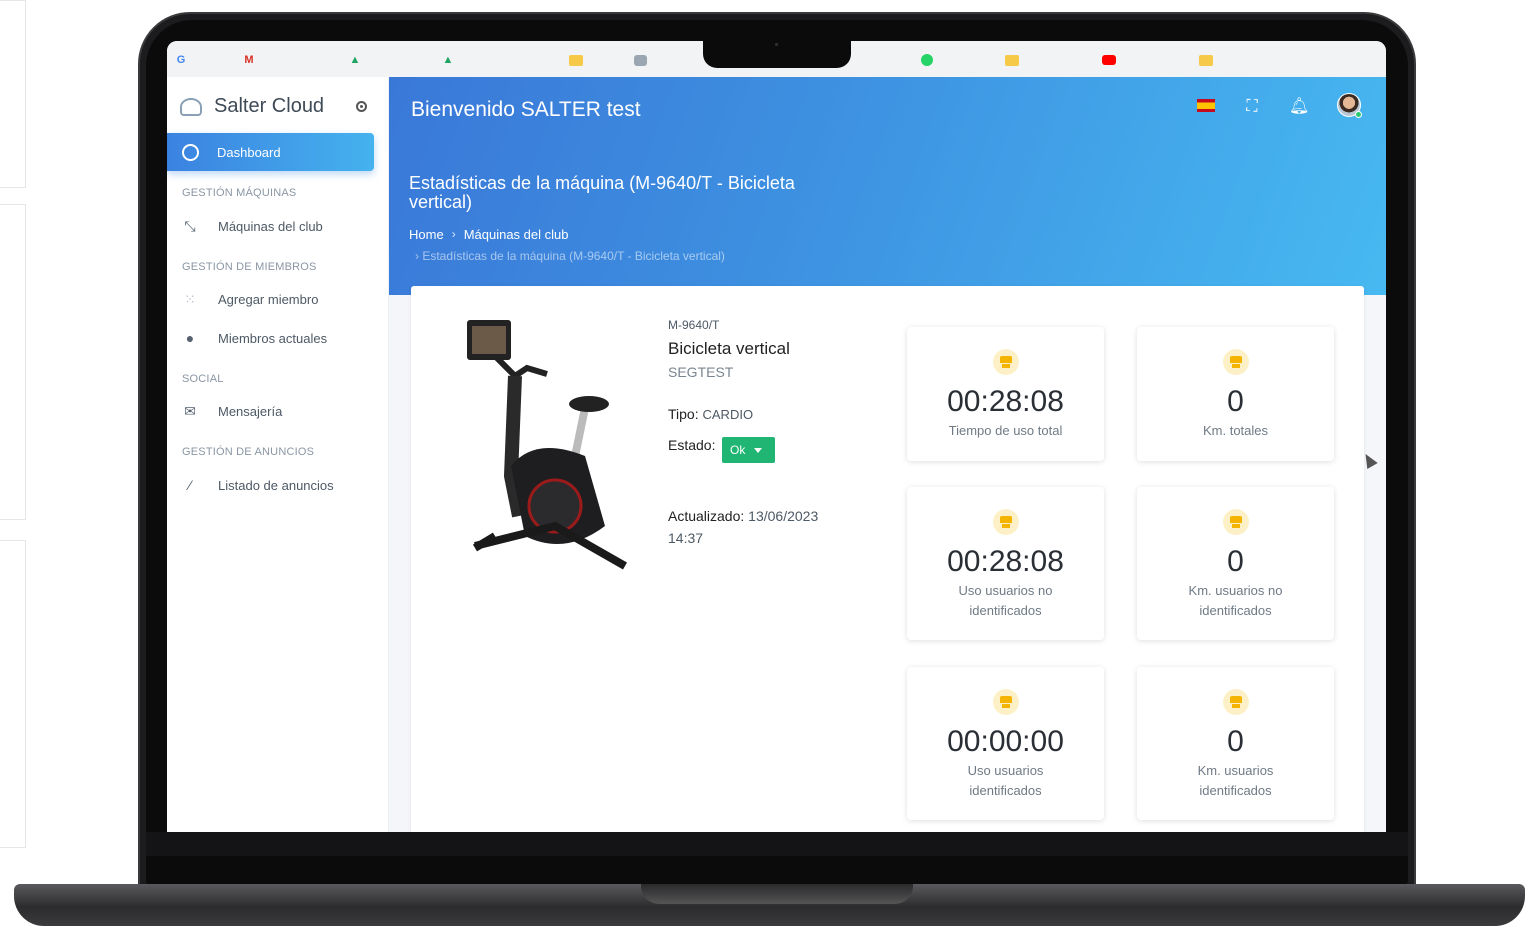 The width and height of the screenshot is (1525, 926). Describe the element at coordinates (728, 414) in the screenshot. I see `machine-type-value: CARDIO` at that location.